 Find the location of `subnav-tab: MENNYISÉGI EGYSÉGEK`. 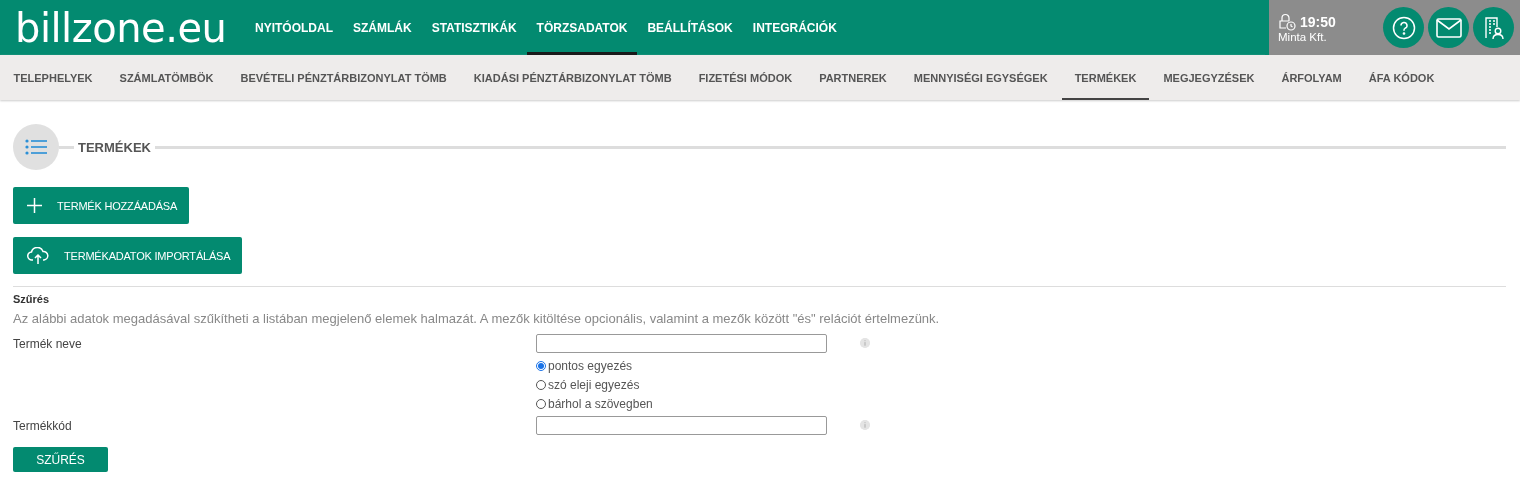

subnav-tab: MENNYISÉGI EGYSÉGEK is located at coordinates (981, 77).